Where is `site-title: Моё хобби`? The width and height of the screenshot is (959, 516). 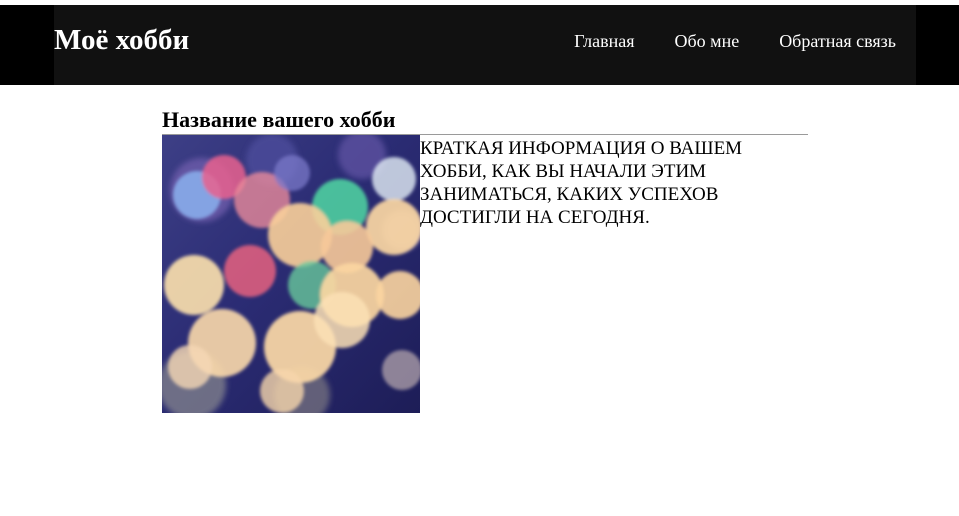 site-title: Моё хобби is located at coordinates (121, 40).